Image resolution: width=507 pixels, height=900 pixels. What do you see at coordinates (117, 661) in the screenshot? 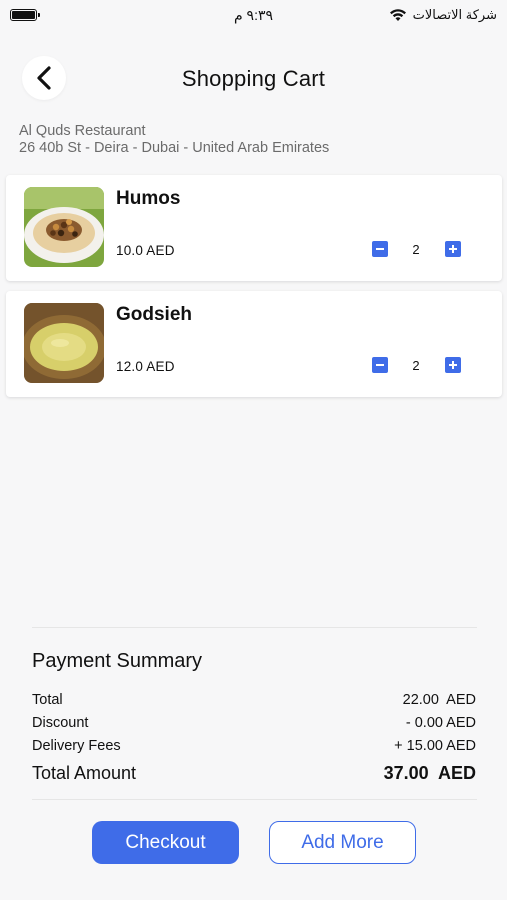
I see `payment-summary-title: Payment Summary` at bounding box center [117, 661].